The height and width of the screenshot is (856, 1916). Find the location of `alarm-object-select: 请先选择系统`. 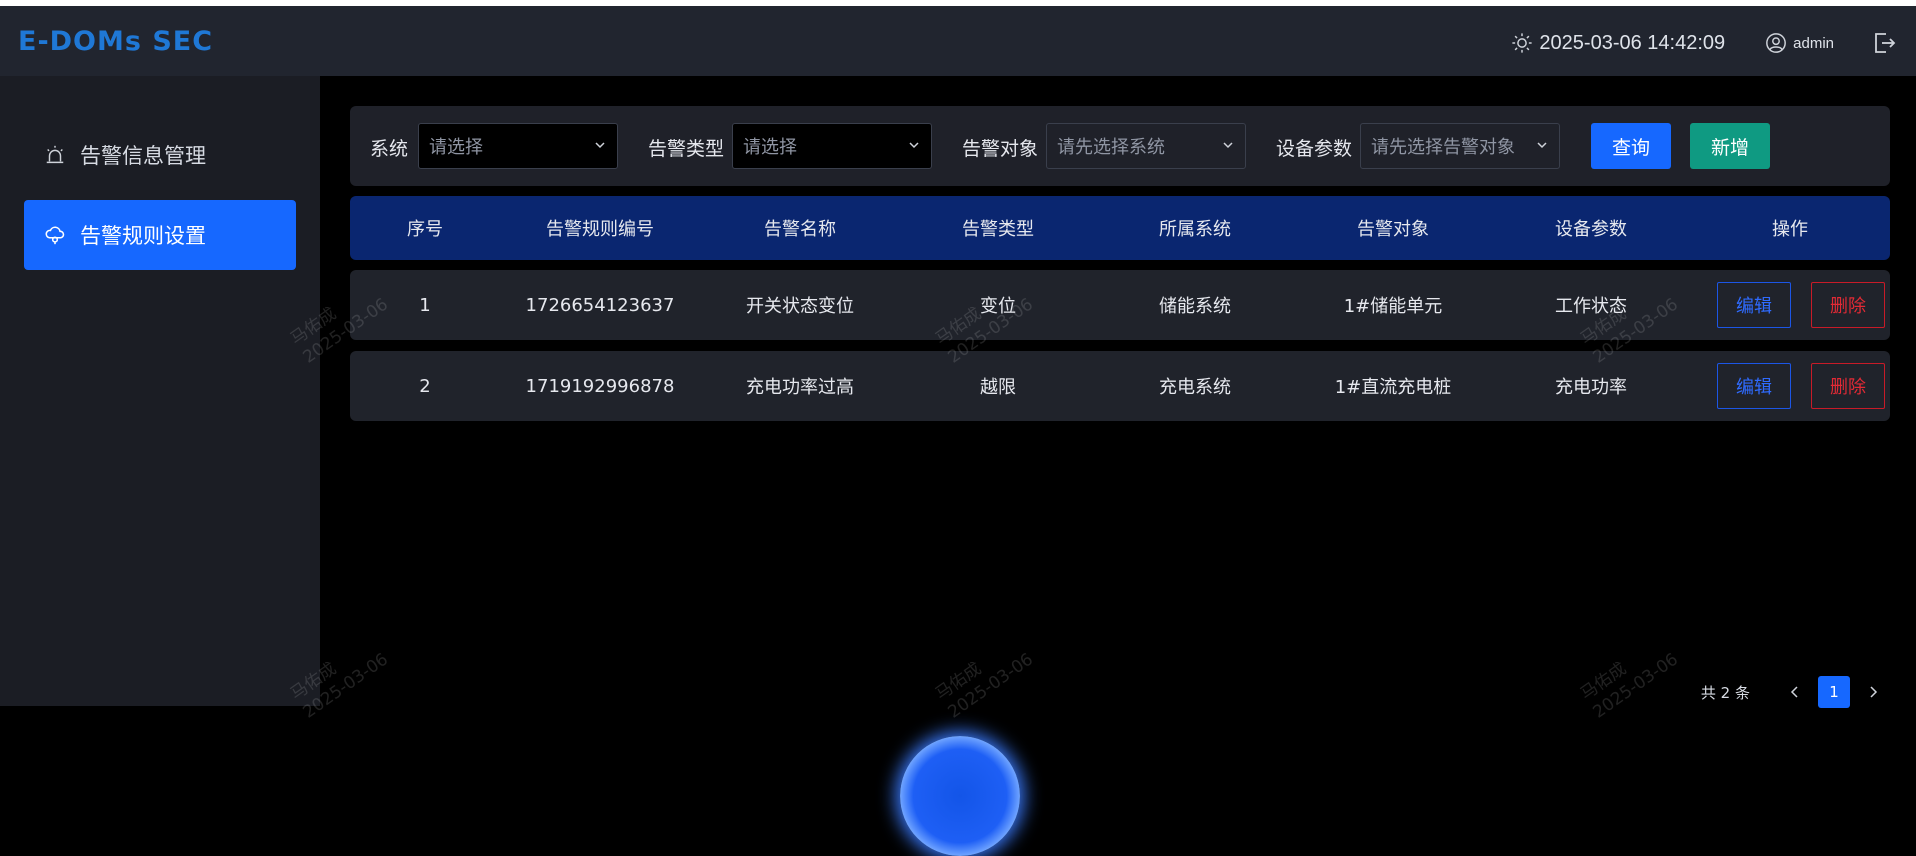

alarm-object-select: 请先选择系统 is located at coordinates (1146, 146).